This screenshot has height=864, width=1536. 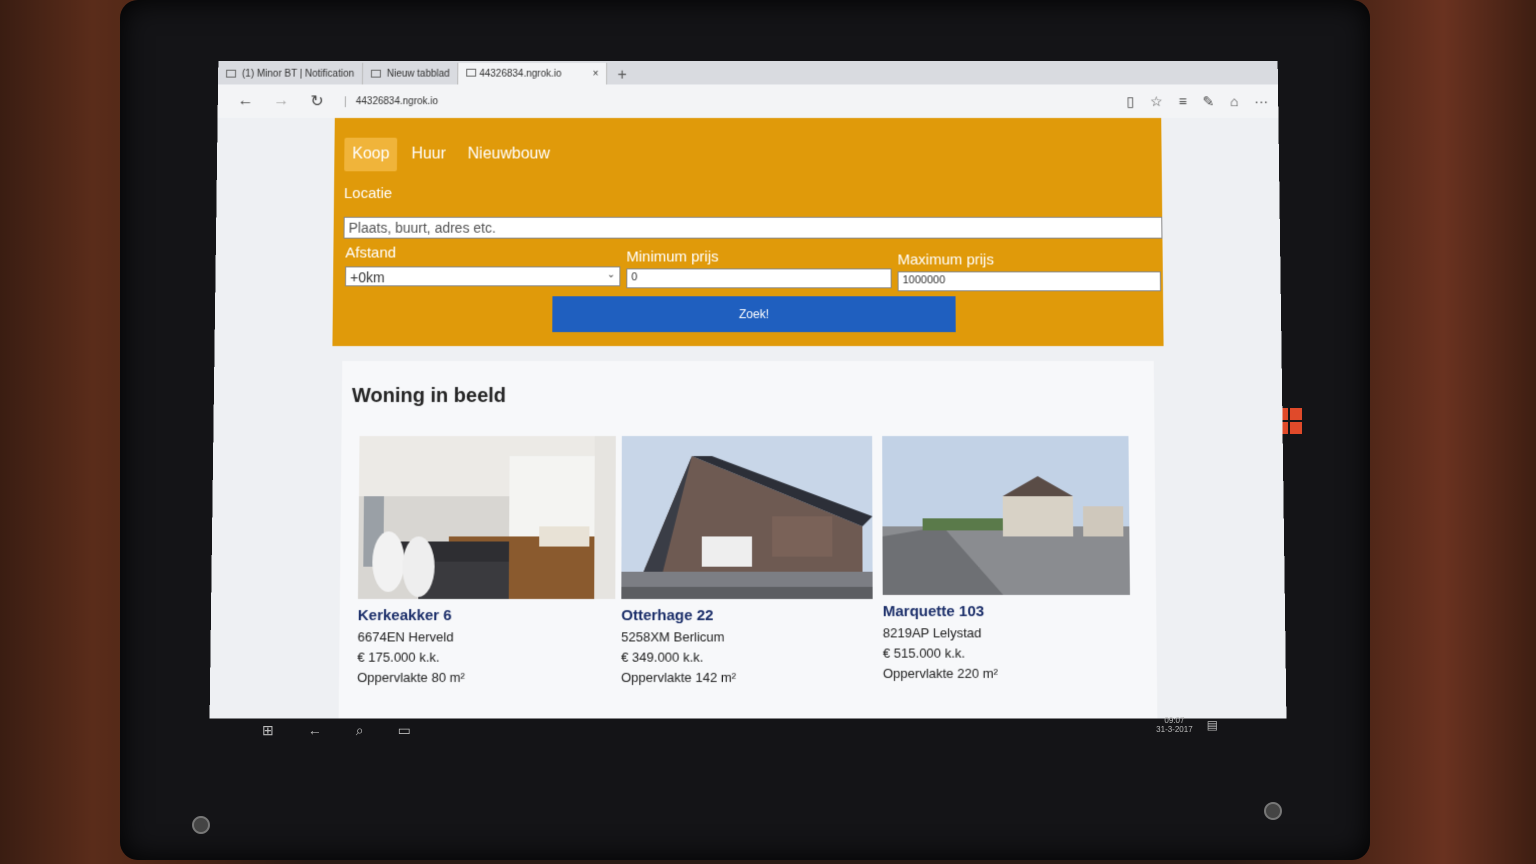 What do you see at coordinates (487, 615) in the screenshot?
I see `listing-street: Kerkeakker 6` at bounding box center [487, 615].